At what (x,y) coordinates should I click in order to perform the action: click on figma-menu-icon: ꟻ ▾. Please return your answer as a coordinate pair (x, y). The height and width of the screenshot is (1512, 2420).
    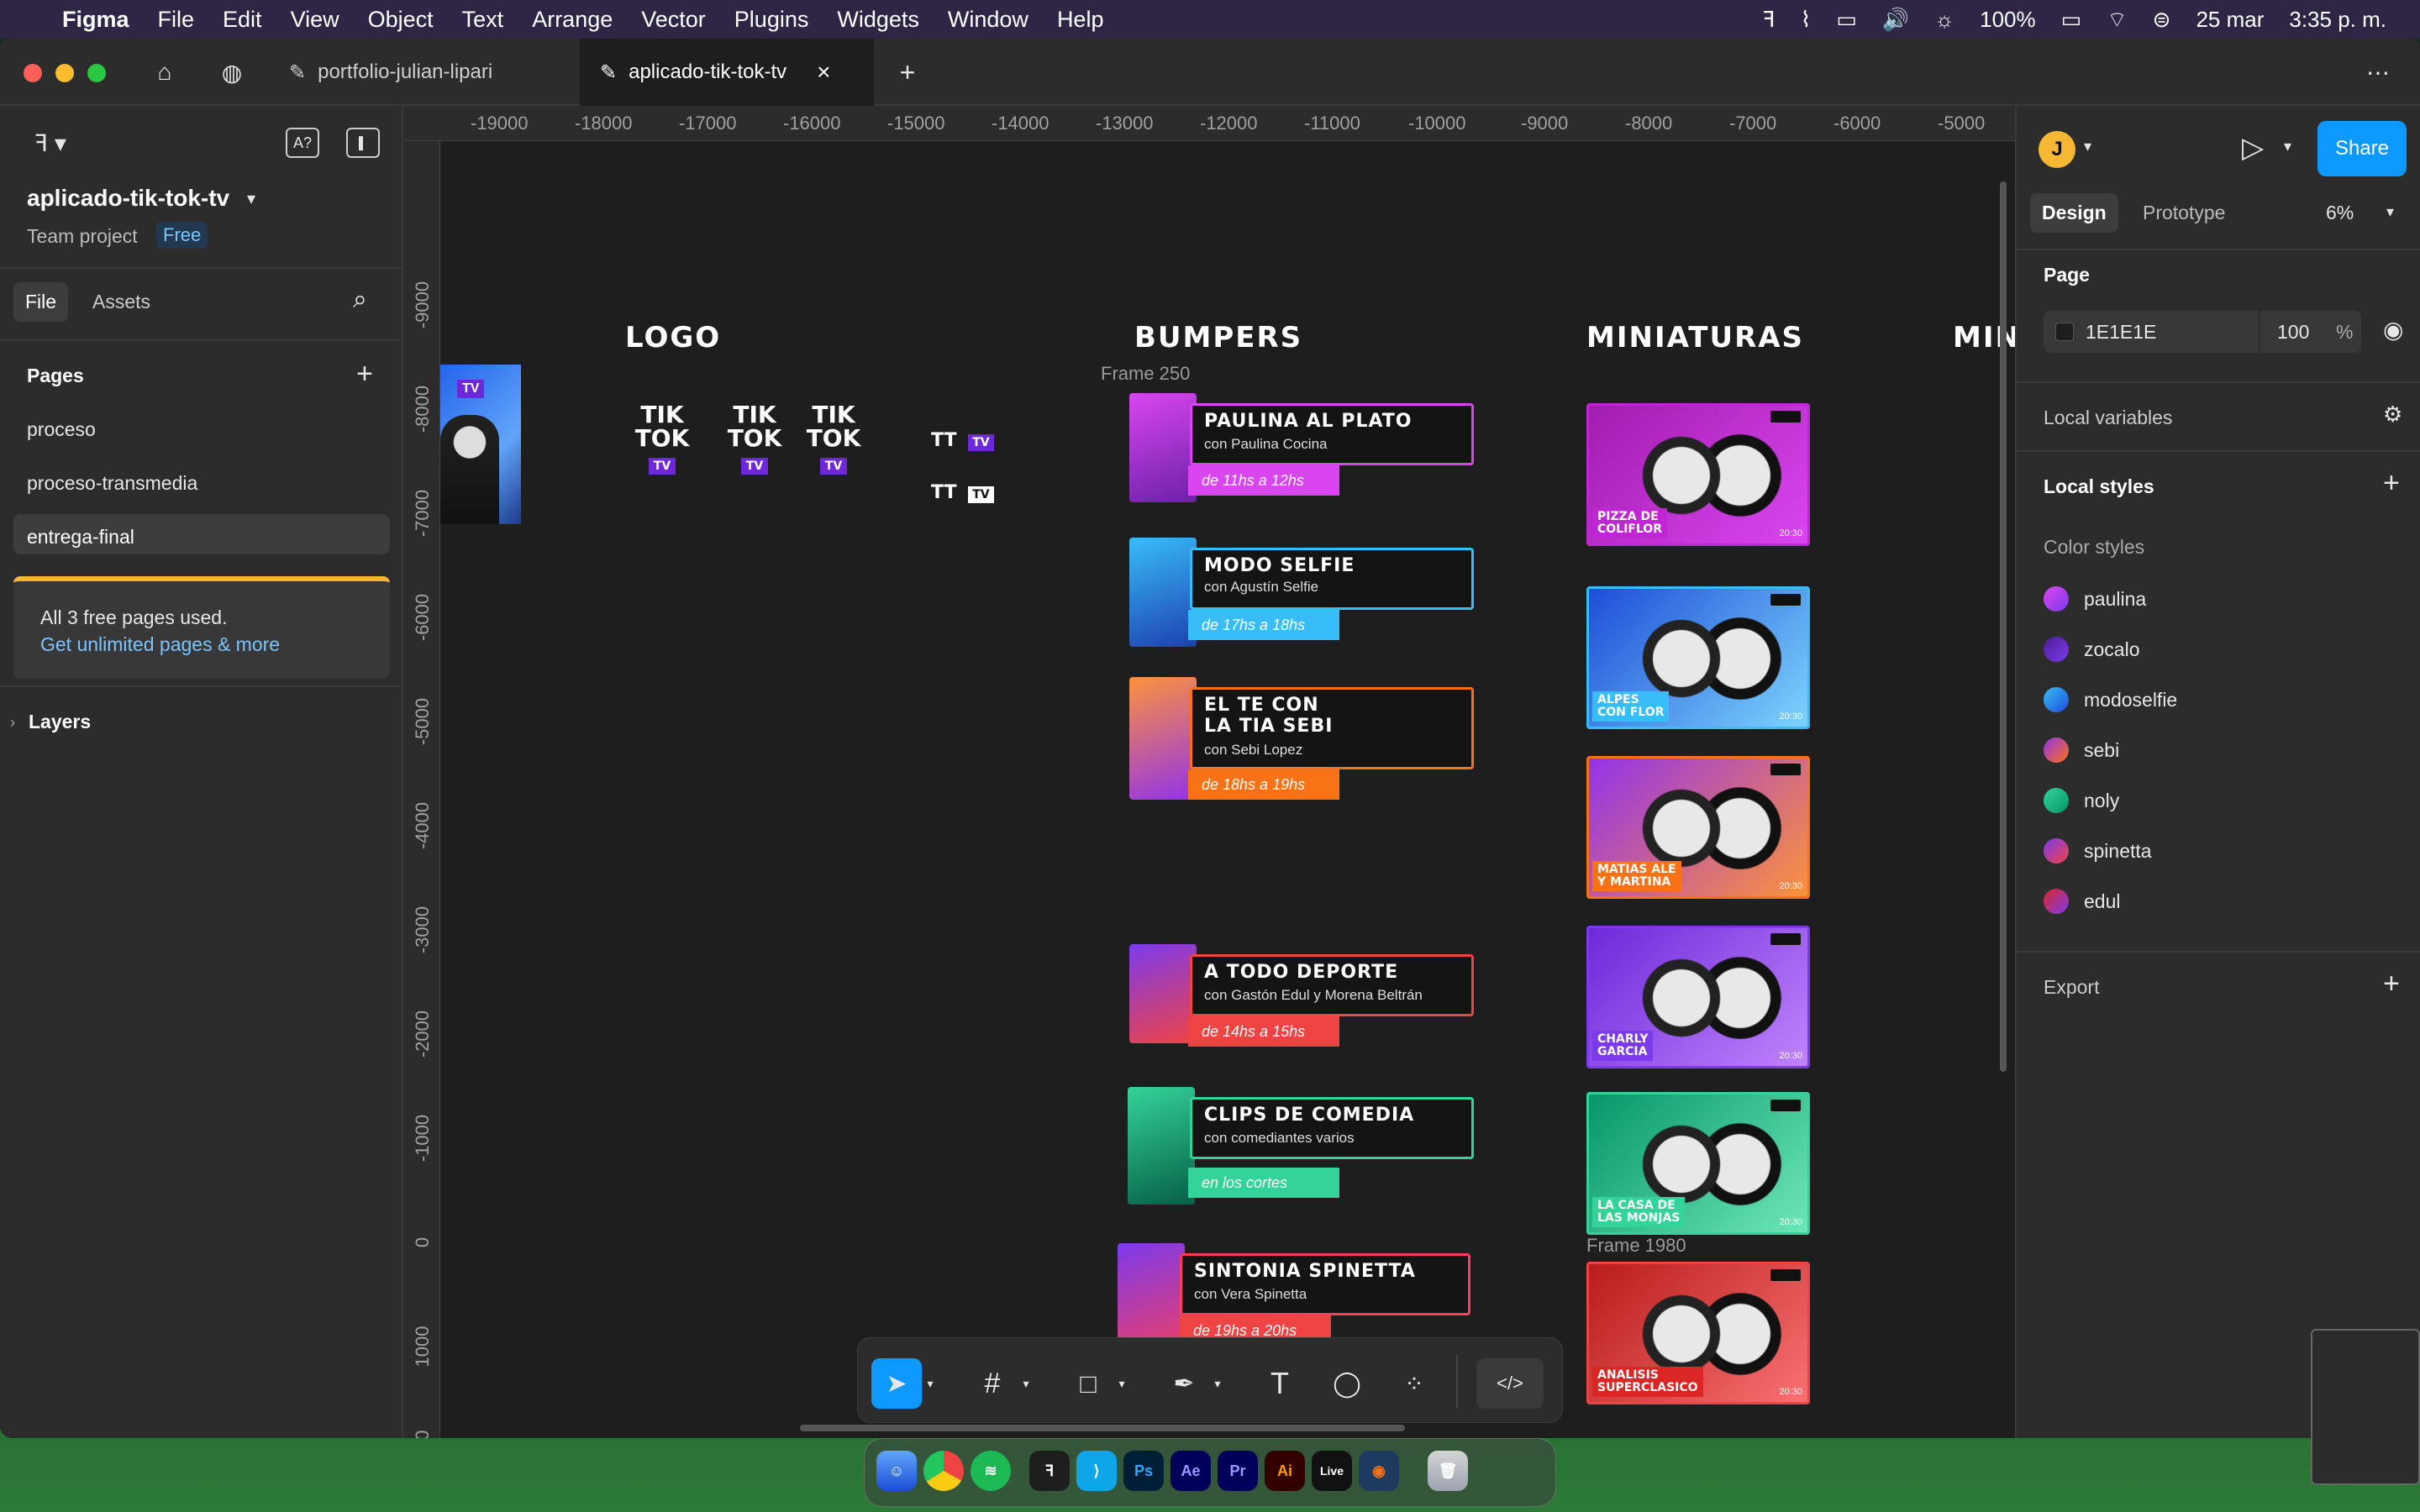
    Looking at the image, I should click on (51, 143).